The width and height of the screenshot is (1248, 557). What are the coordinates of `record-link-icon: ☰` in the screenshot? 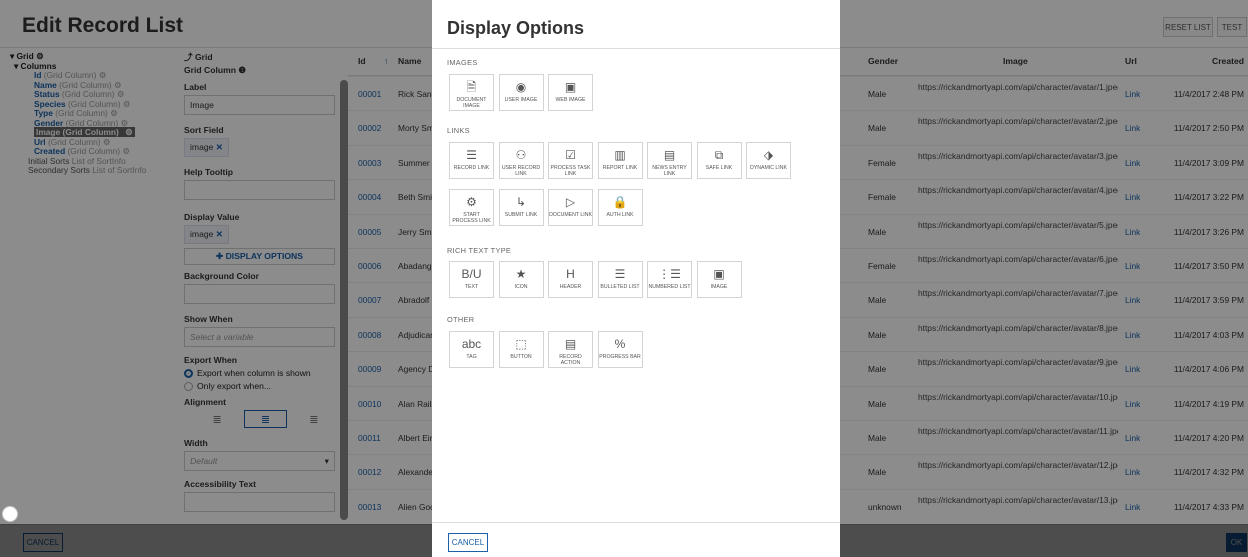 It's located at (471, 155).